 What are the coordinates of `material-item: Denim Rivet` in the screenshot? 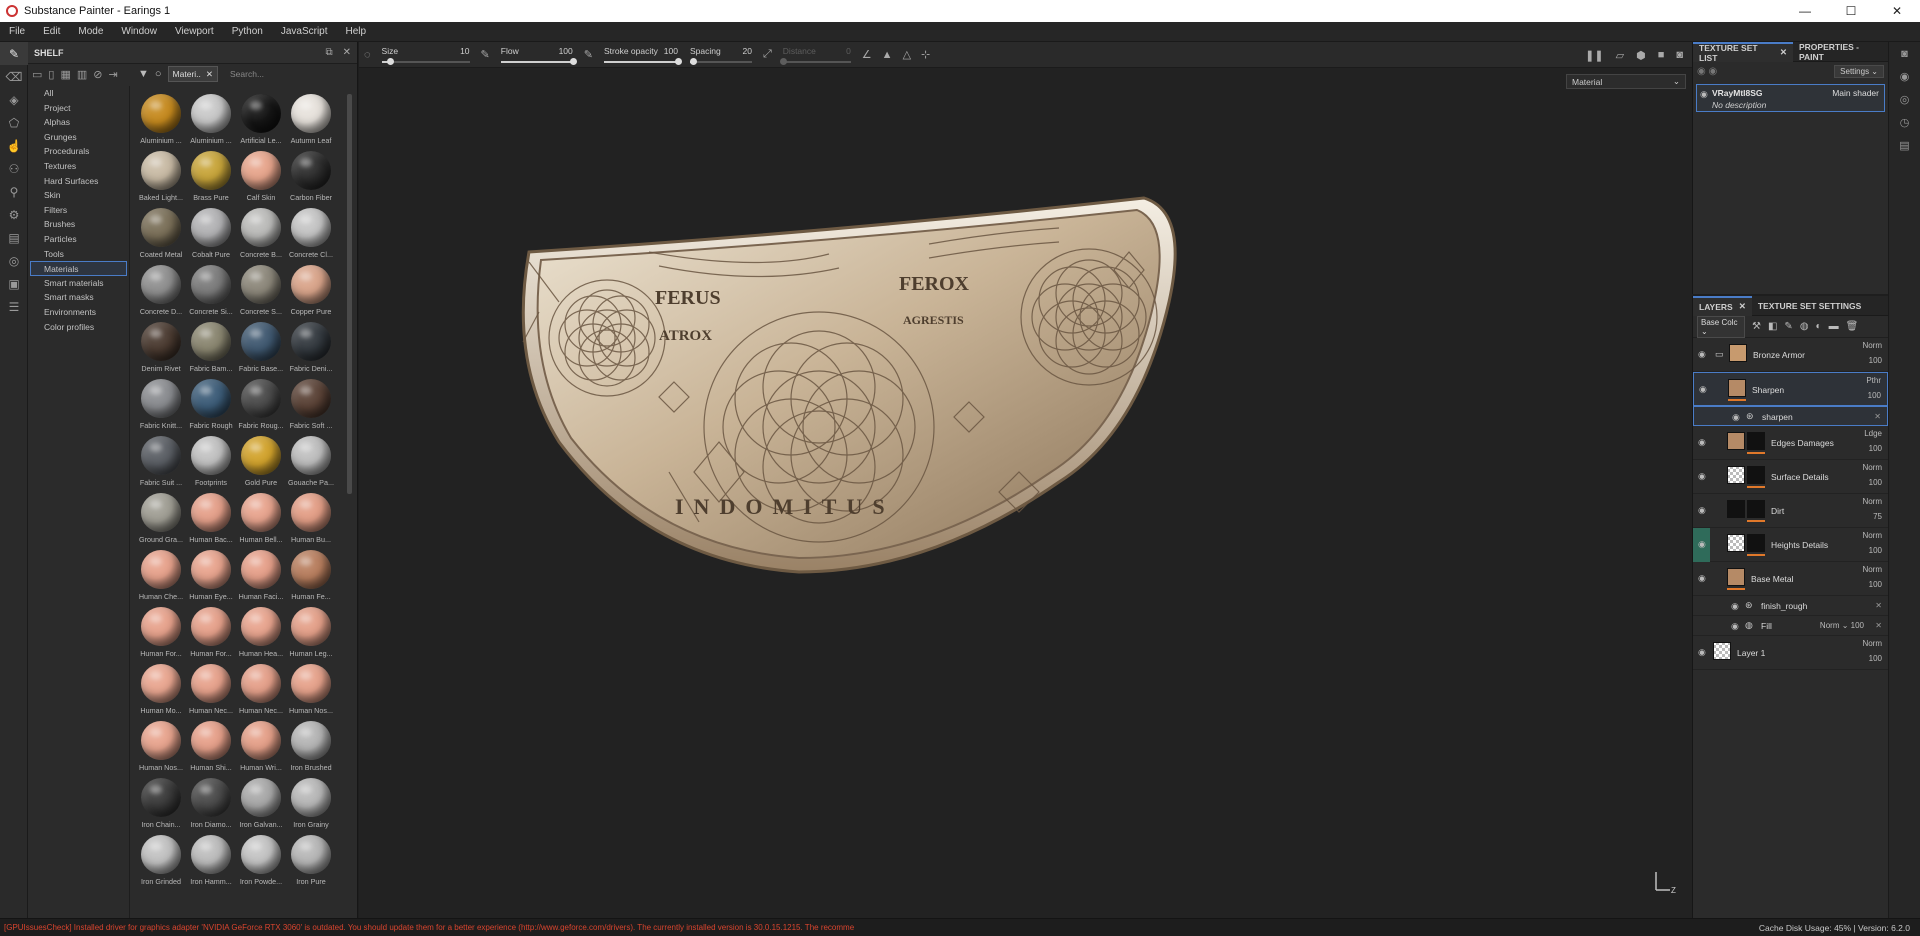 It's located at (161, 347).